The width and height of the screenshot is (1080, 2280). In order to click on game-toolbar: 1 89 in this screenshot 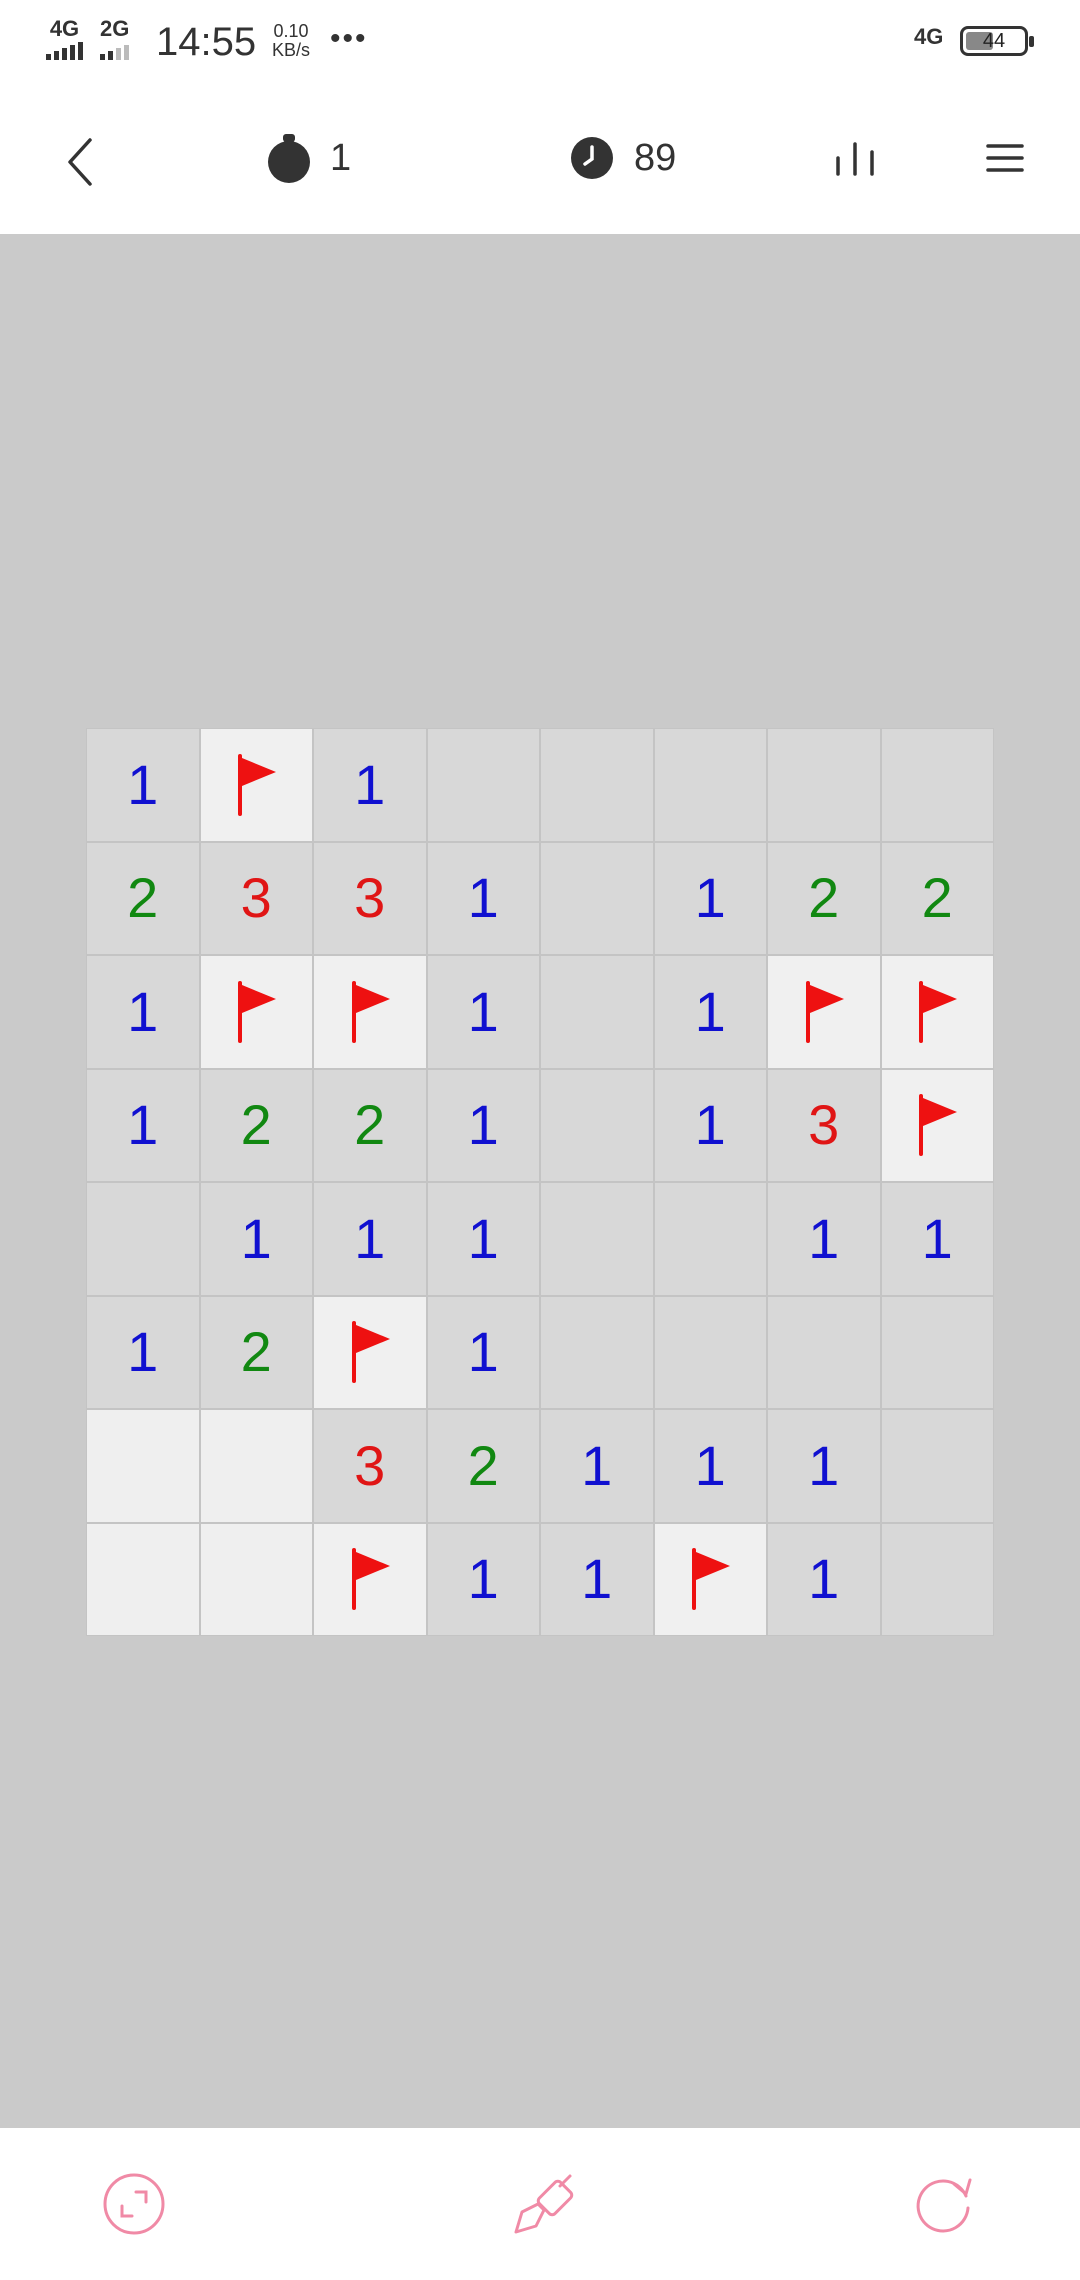, I will do `click(540, 159)`.